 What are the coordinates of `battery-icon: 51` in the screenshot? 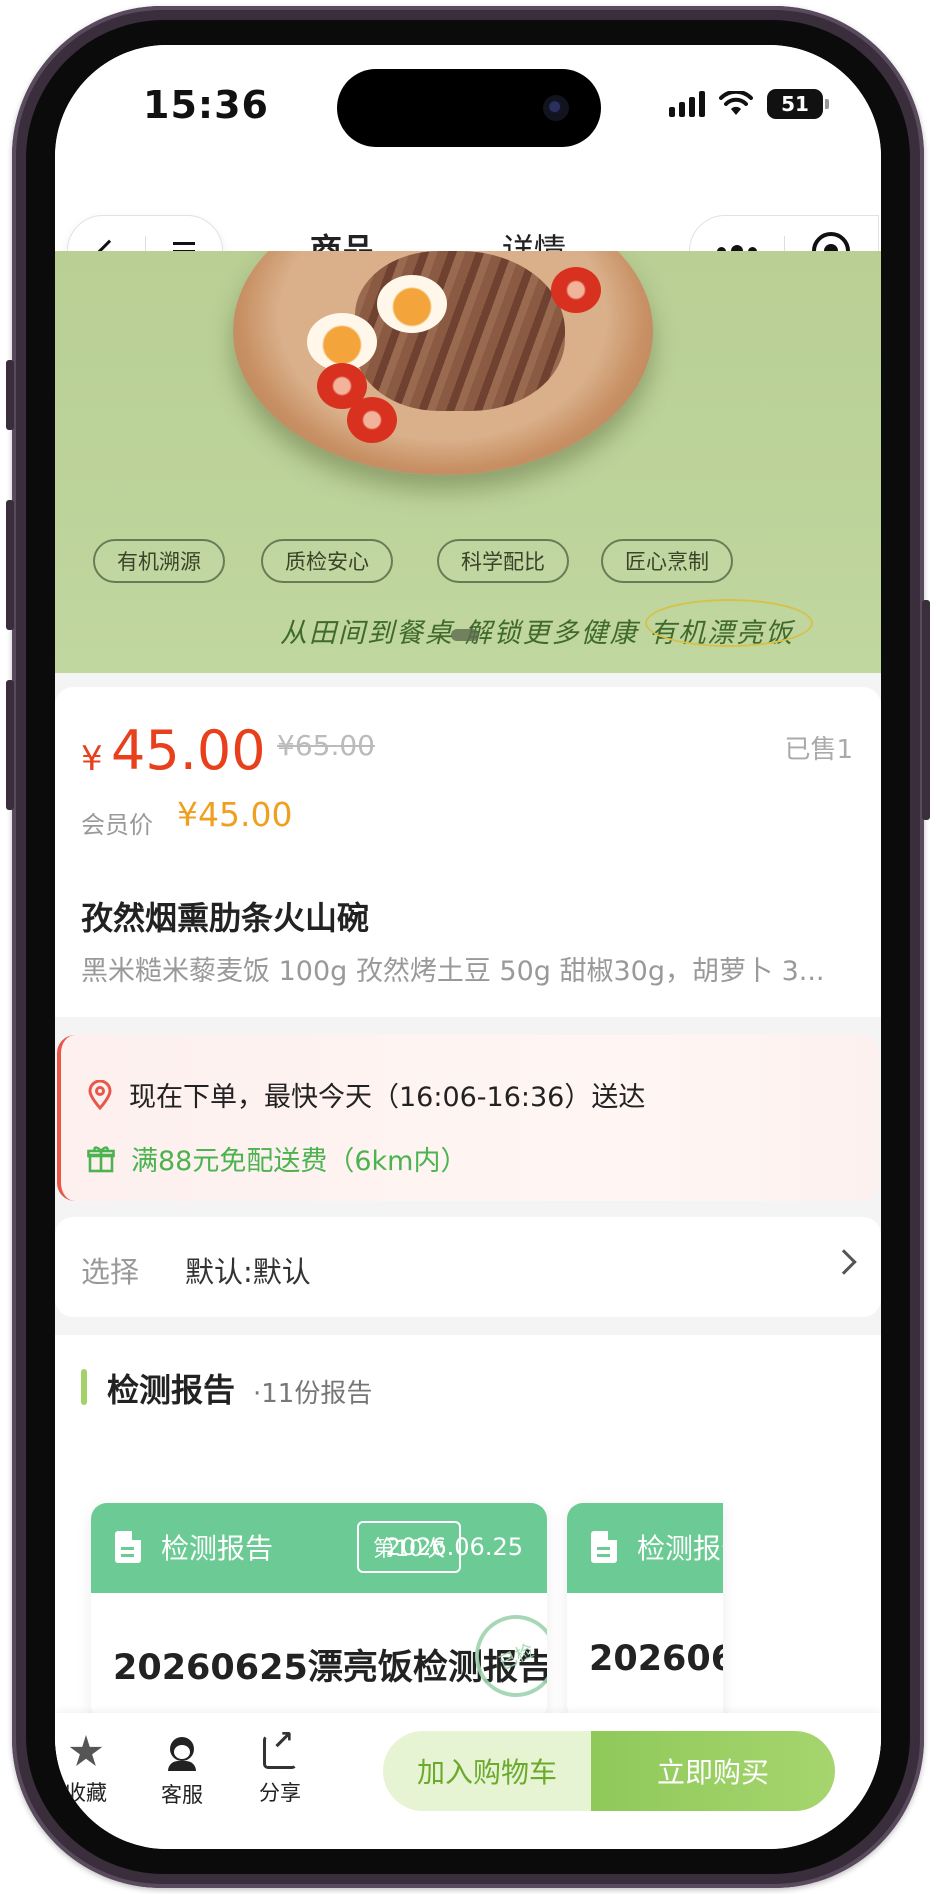 It's located at (798, 104).